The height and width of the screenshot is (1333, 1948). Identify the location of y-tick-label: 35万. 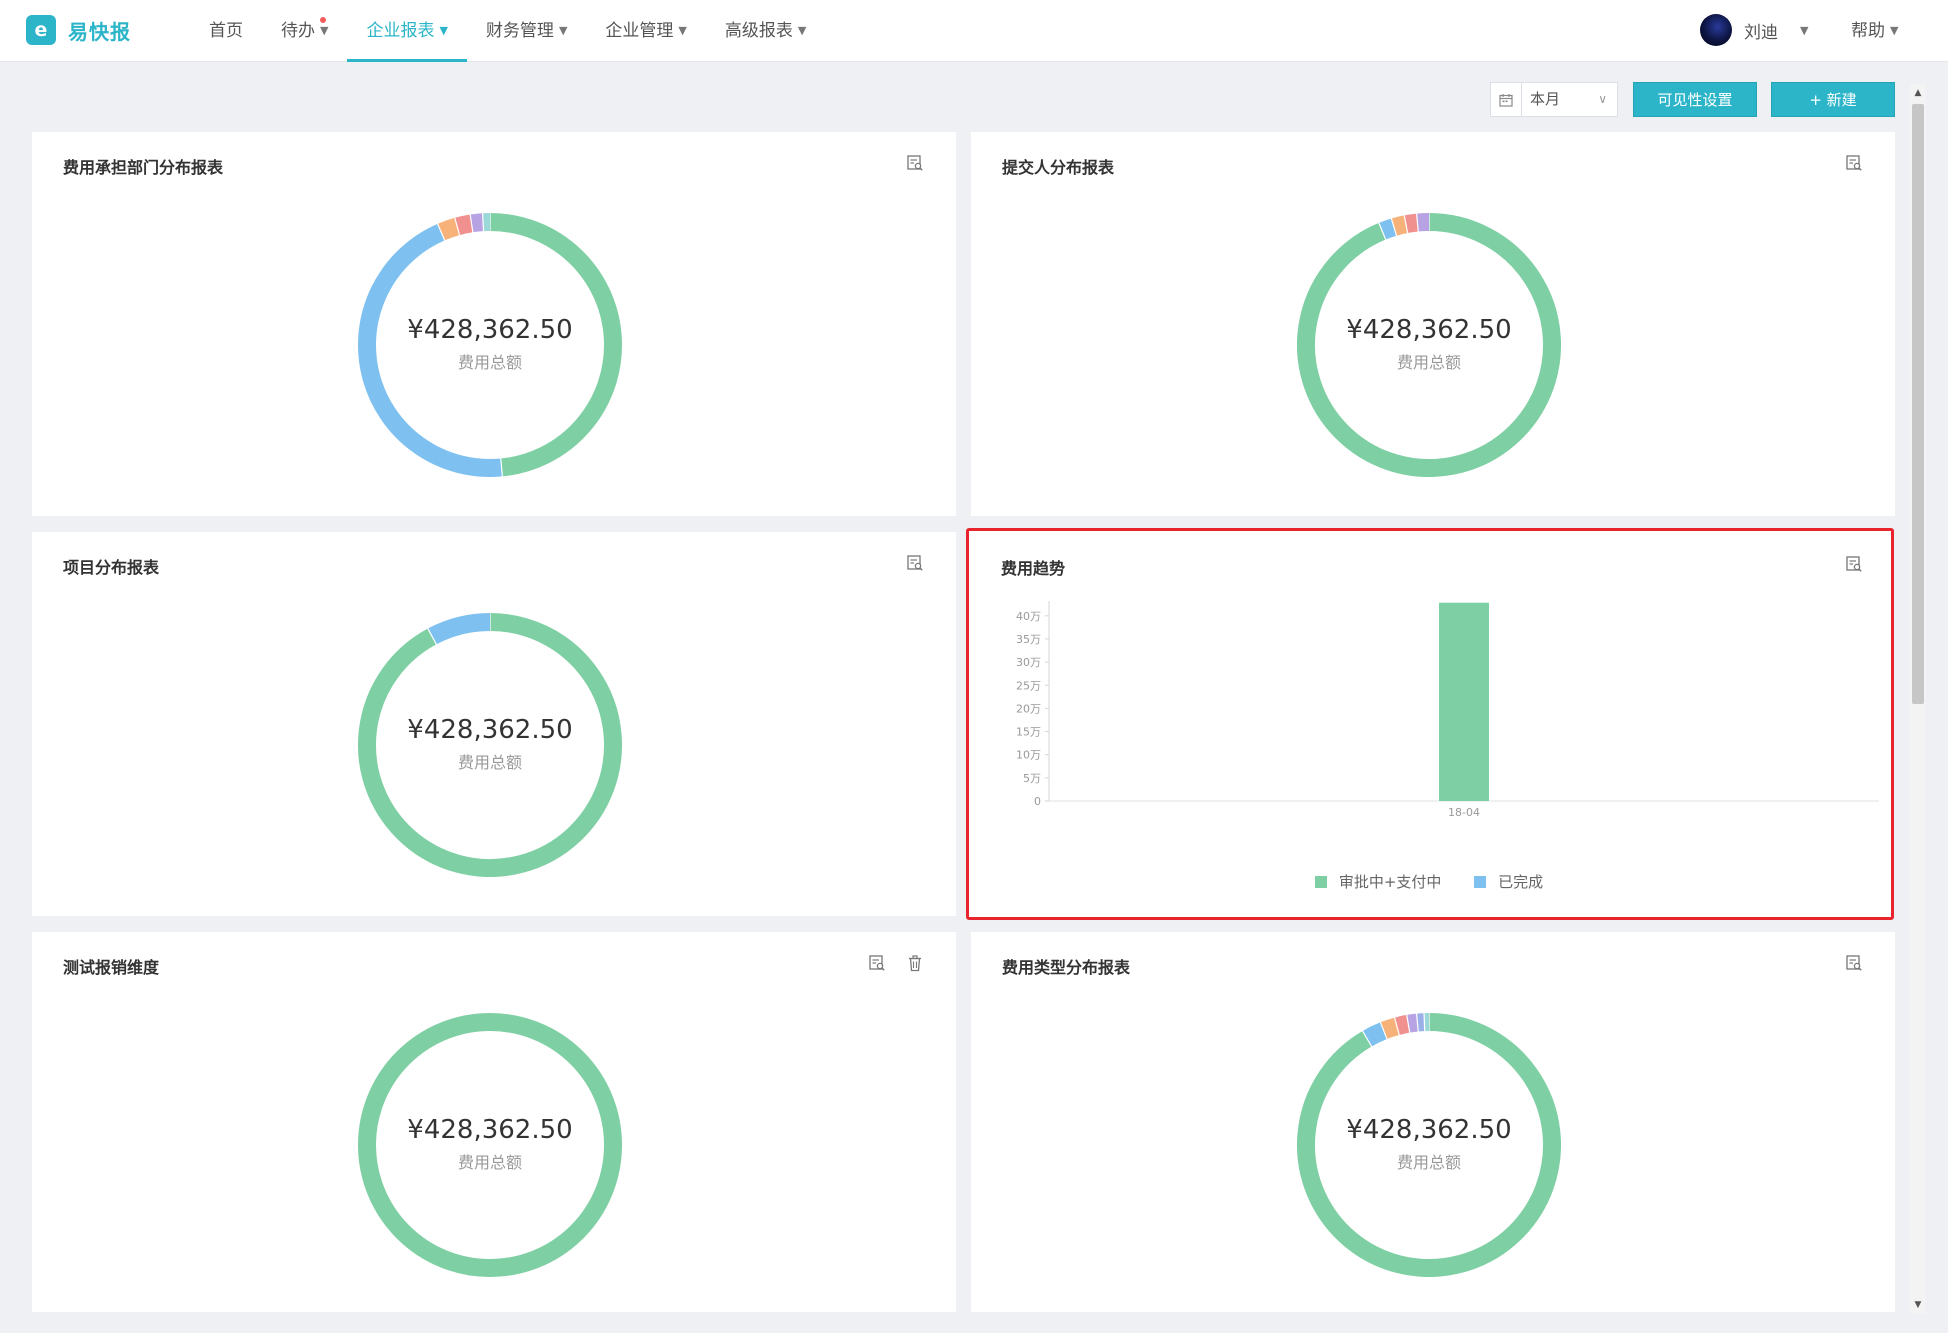
(1028, 639).